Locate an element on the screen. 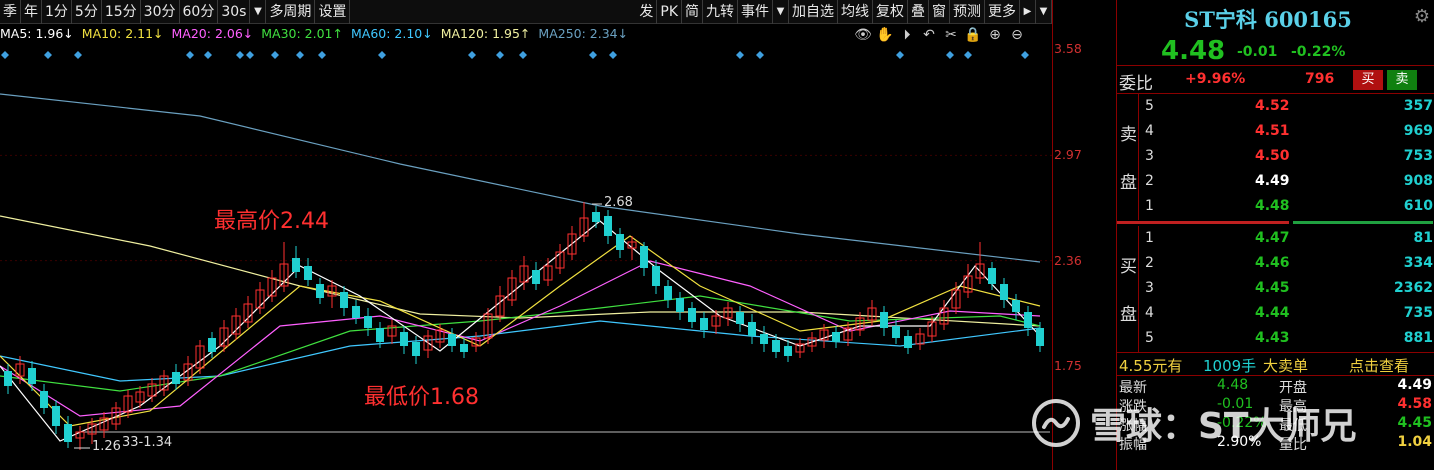 This screenshot has height=470, width=1434. bid-level-row: 4 4.44 735 is located at coordinates (1288, 313).